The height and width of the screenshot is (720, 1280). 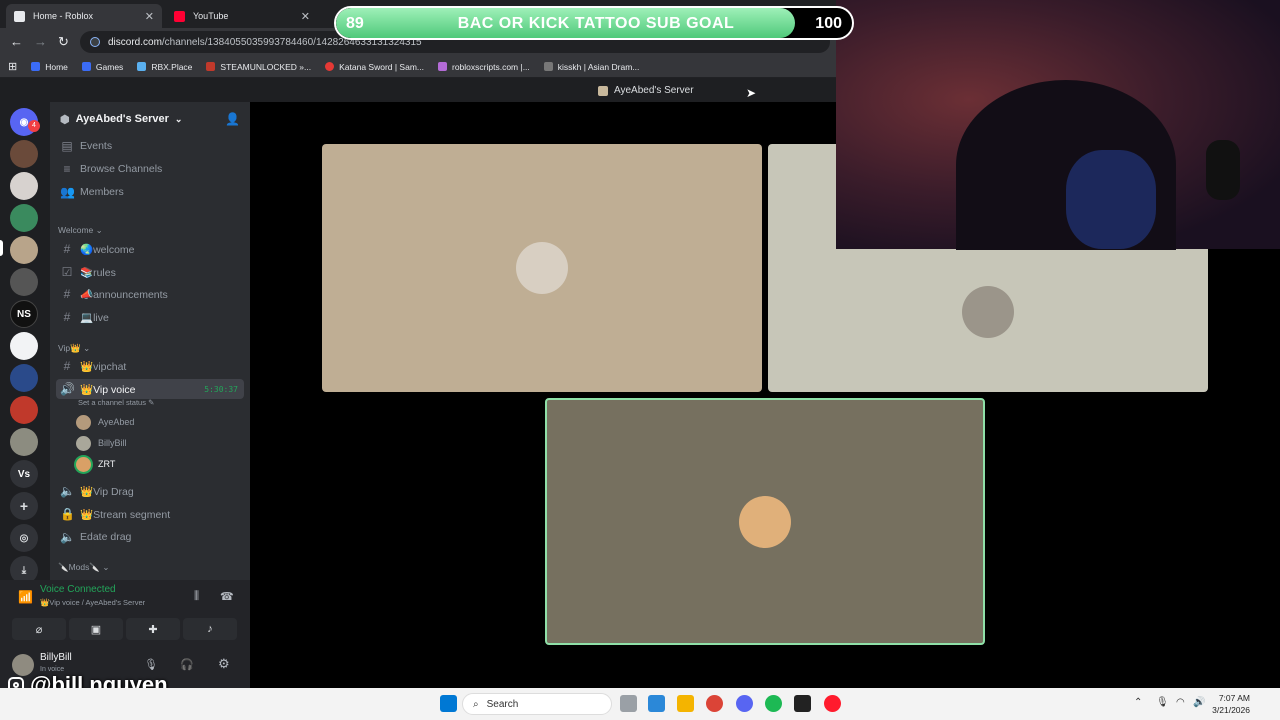 What do you see at coordinates (476, 704) in the screenshot?
I see `search-icon: ⌕` at bounding box center [476, 704].